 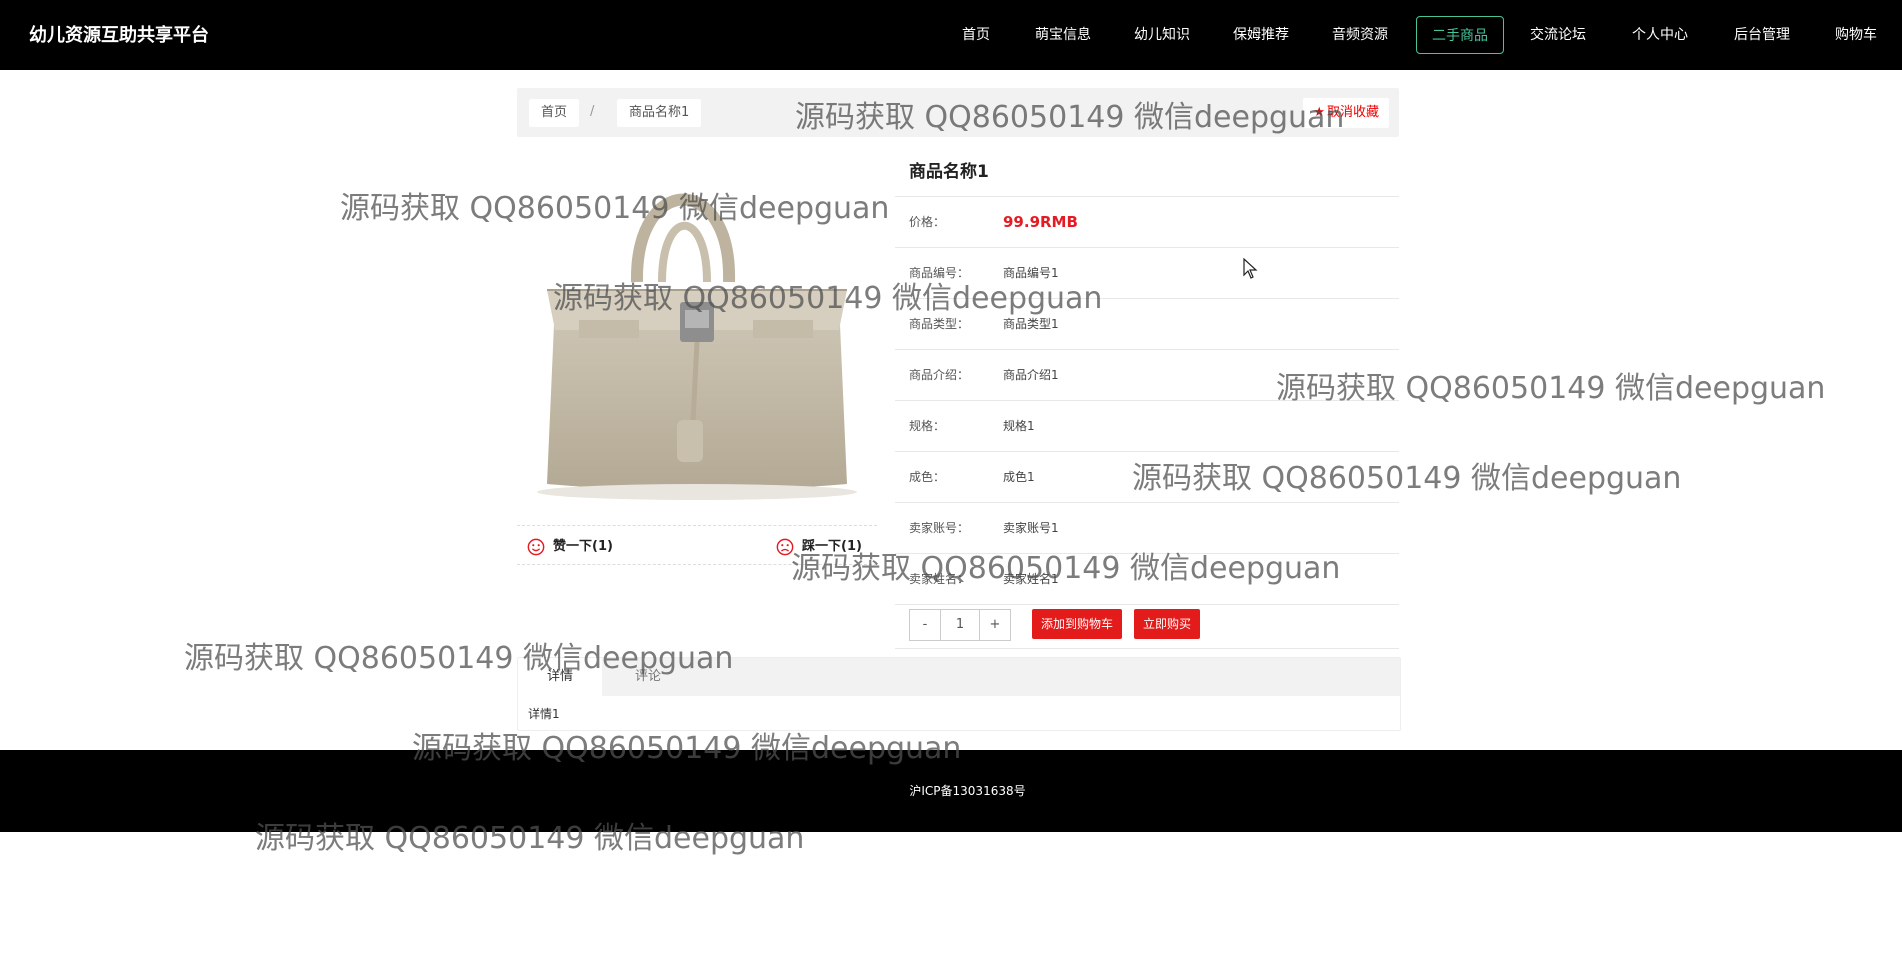 I want to click on vote-row: 赞一下(1) 踩一下(1), so click(x=697, y=545).